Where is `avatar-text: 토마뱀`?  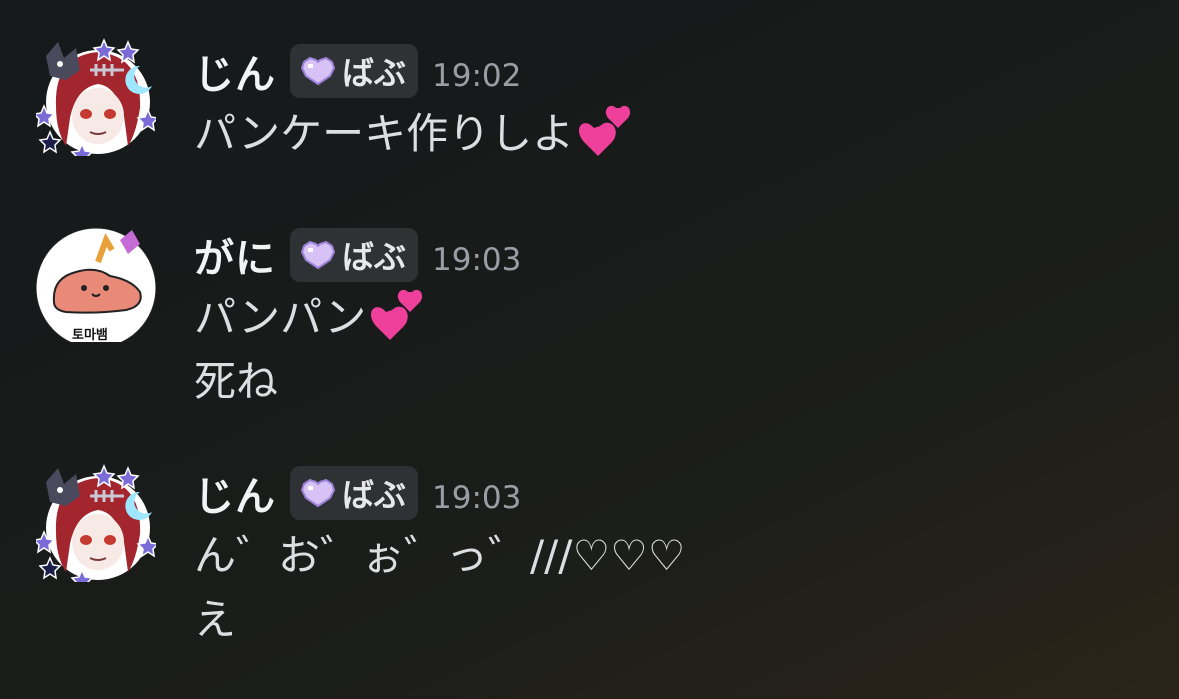
avatar-text: 토마뱀 is located at coordinates (90, 335).